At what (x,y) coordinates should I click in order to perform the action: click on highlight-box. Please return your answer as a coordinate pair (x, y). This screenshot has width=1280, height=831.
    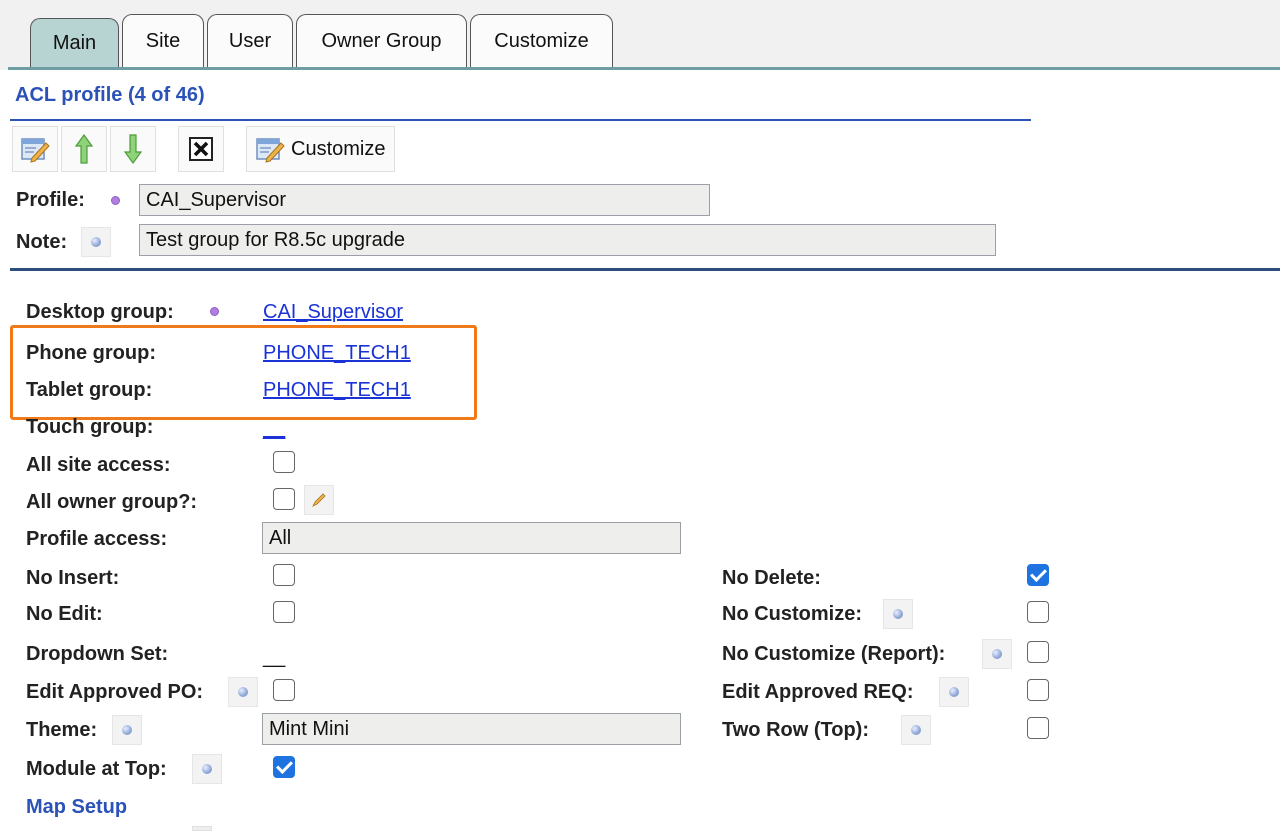
    Looking at the image, I should click on (243, 372).